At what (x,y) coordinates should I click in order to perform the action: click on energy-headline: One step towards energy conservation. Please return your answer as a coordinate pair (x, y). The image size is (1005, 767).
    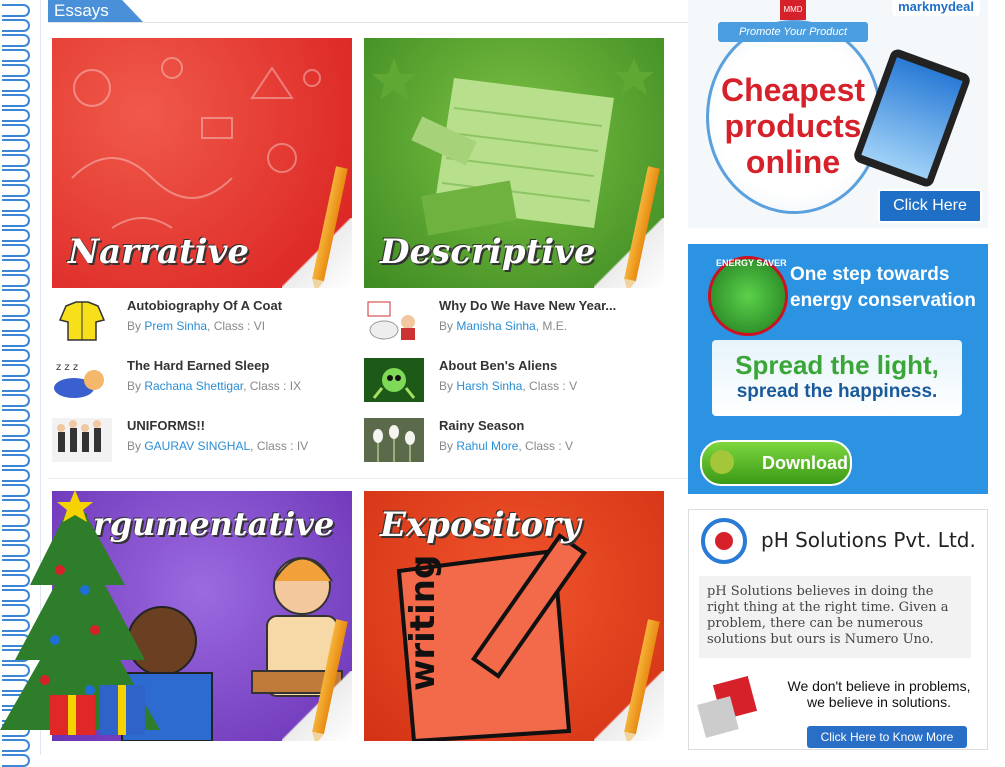
    Looking at the image, I should click on (883, 287).